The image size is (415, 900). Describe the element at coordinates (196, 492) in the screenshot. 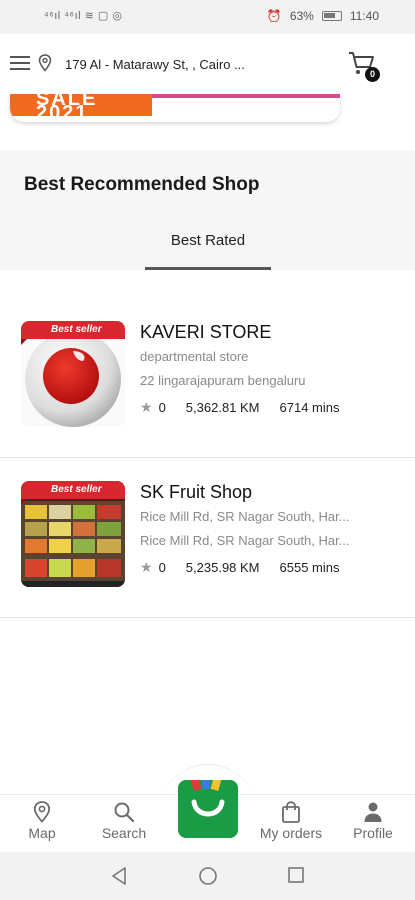

I see `shop-name: SK Fruit Shop` at that location.